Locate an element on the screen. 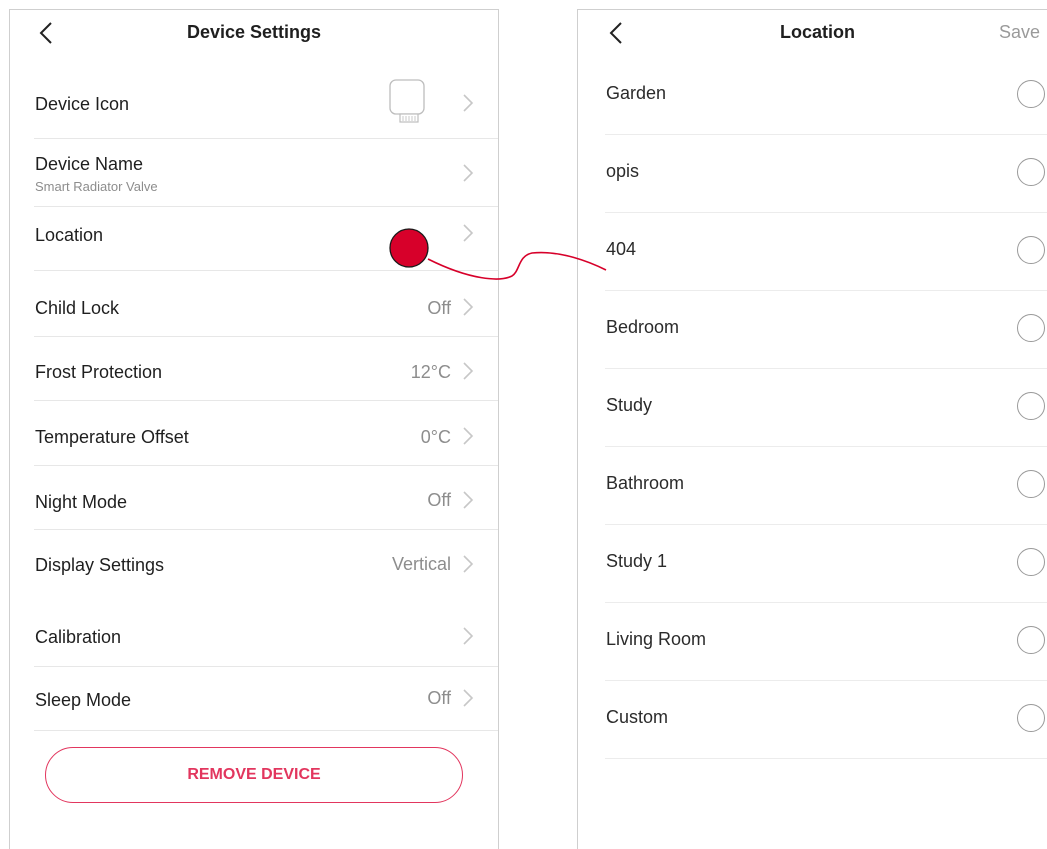 This screenshot has width=1047, height=849. radiator-valve-icon is located at coordinates (407, 101).